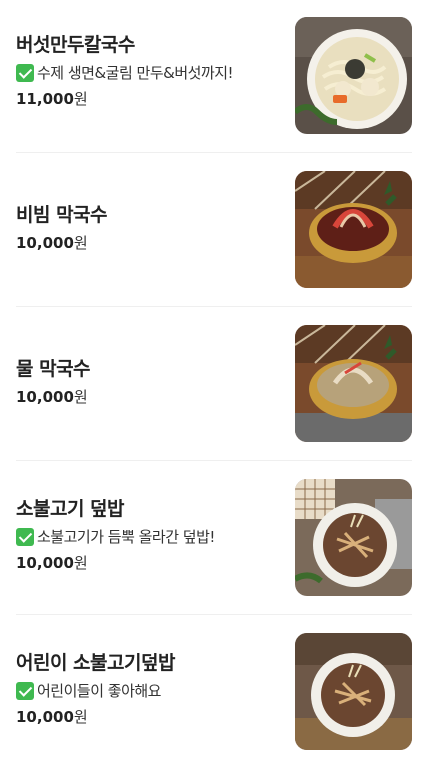 Image resolution: width=424 pixels, height=770 pixels. Describe the element at coordinates (70, 509) in the screenshot. I see `menu-item-name: 소불고기 덮밥` at that location.